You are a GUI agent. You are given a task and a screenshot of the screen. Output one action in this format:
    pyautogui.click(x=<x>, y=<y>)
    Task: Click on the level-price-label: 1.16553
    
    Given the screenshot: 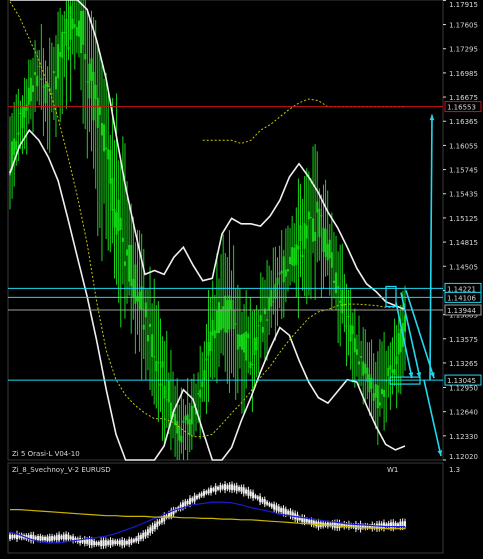 What is the action you would take?
    pyautogui.click(x=461, y=108)
    